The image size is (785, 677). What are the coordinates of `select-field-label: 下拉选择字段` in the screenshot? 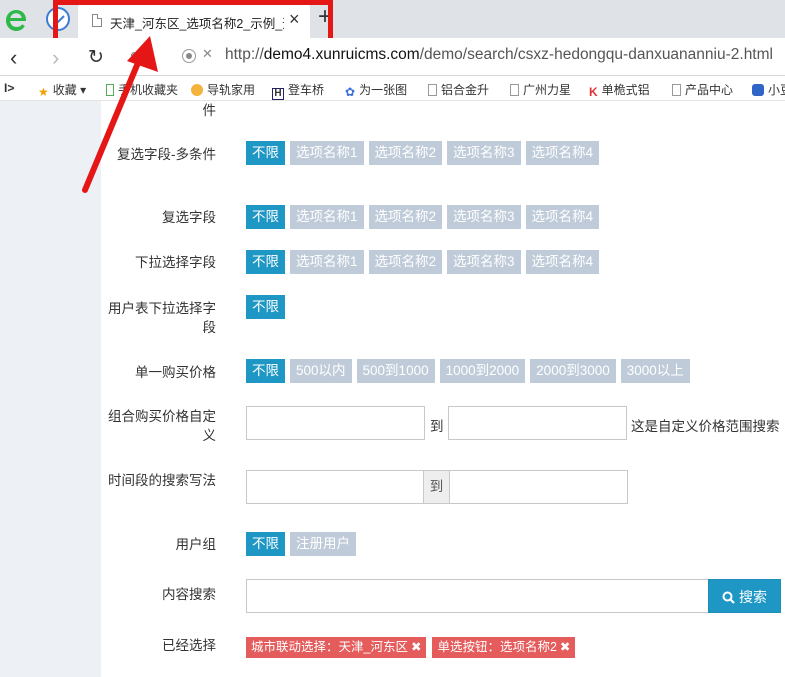 It's located at (175, 262).